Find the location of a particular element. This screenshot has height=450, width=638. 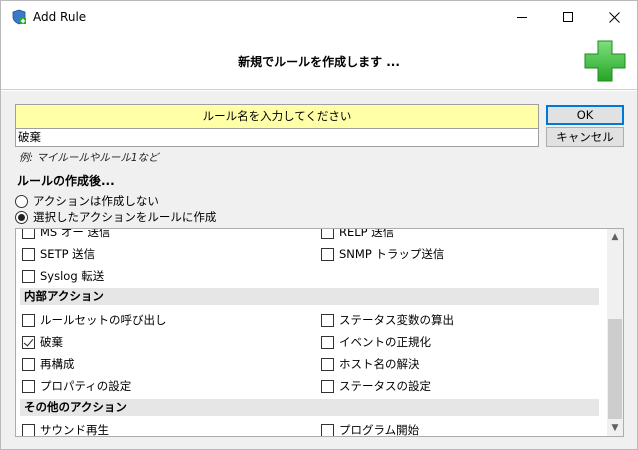

radio-create-selected: 選択したアクションをルールに作成 is located at coordinates (115, 217).